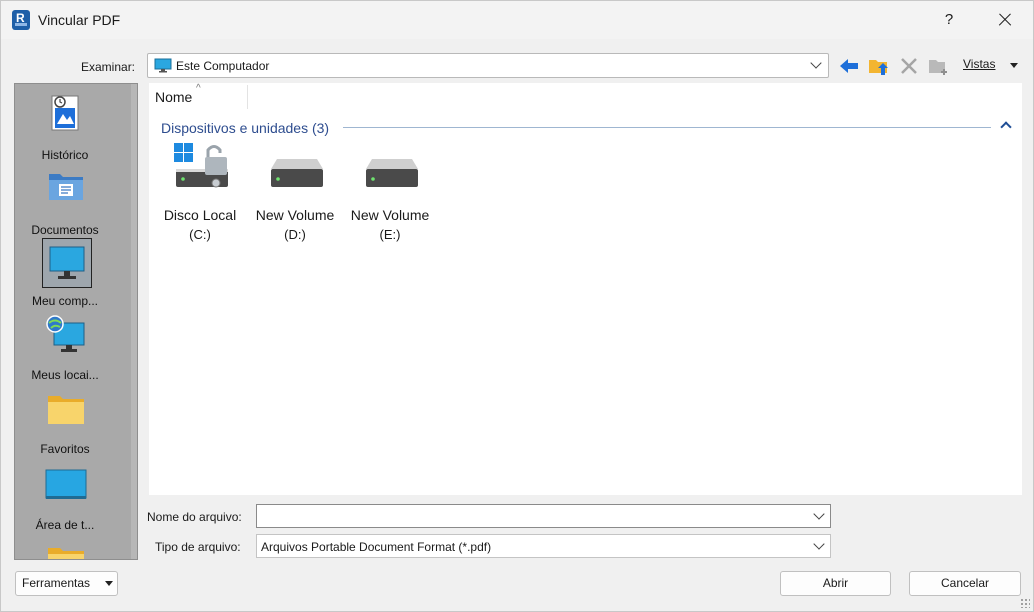 This screenshot has width=1034, height=612. What do you see at coordinates (965, 583) in the screenshot?
I see `cancel-button: Cancelar` at bounding box center [965, 583].